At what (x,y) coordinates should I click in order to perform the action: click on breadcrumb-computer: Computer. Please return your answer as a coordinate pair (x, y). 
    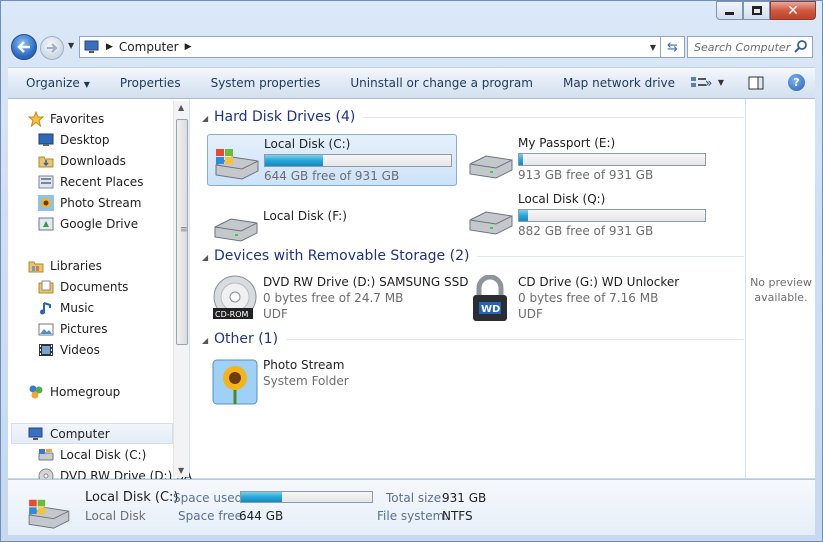
    Looking at the image, I should click on (149, 47).